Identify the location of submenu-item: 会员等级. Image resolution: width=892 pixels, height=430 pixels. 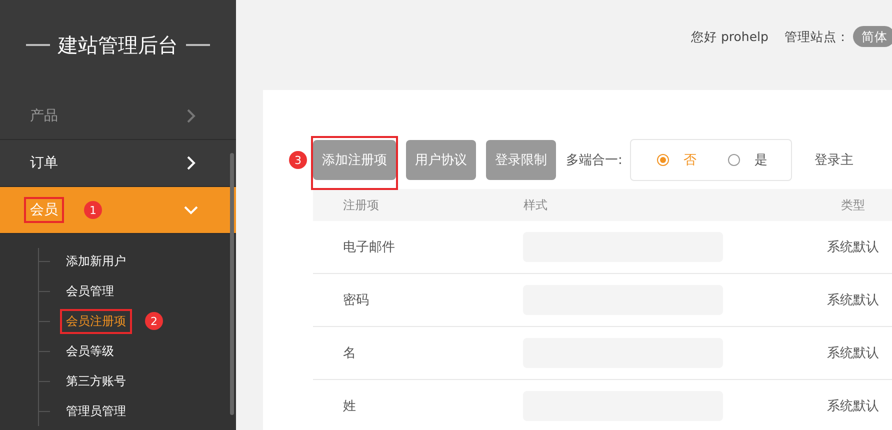
(90, 351).